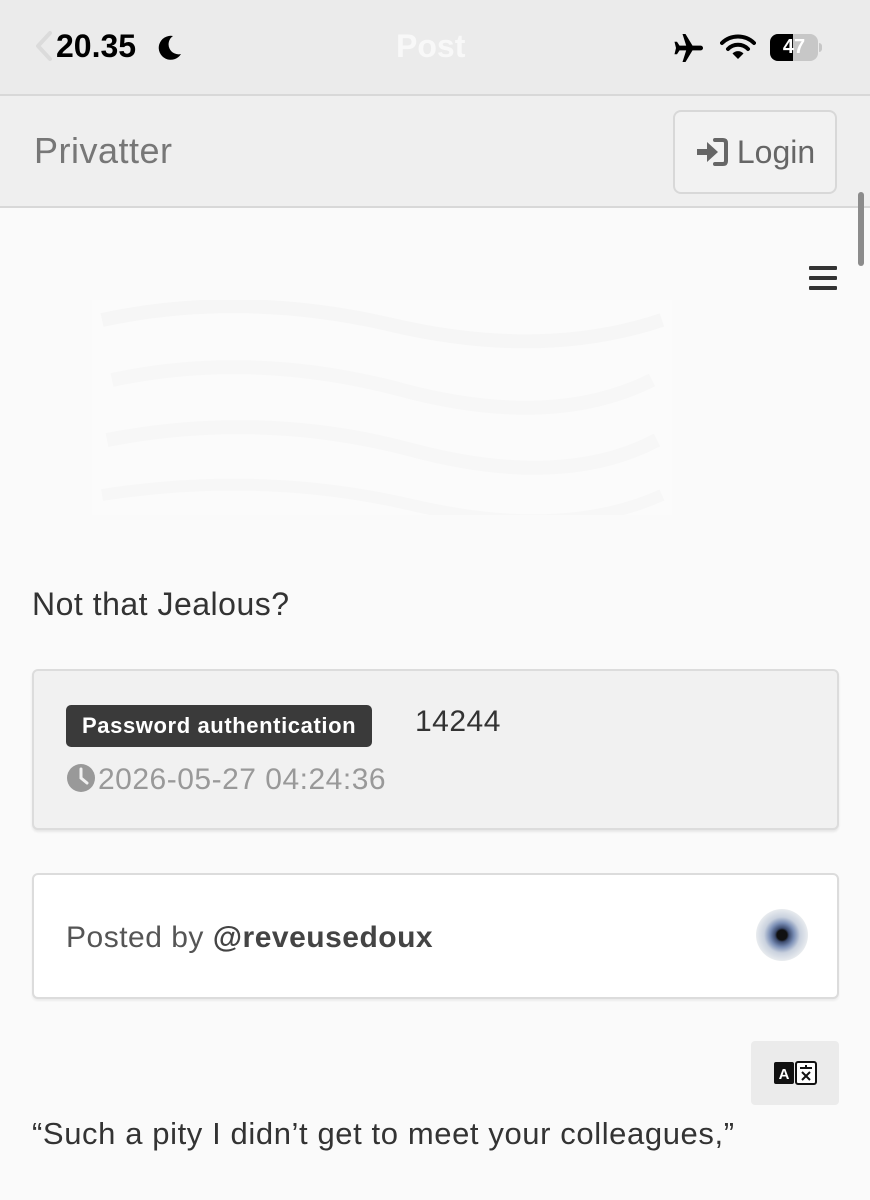 The height and width of the screenshot is (1200, 870). Describe the element at coordinates (688, 48) in the screenshot. I see `airplane-icon` at that location.